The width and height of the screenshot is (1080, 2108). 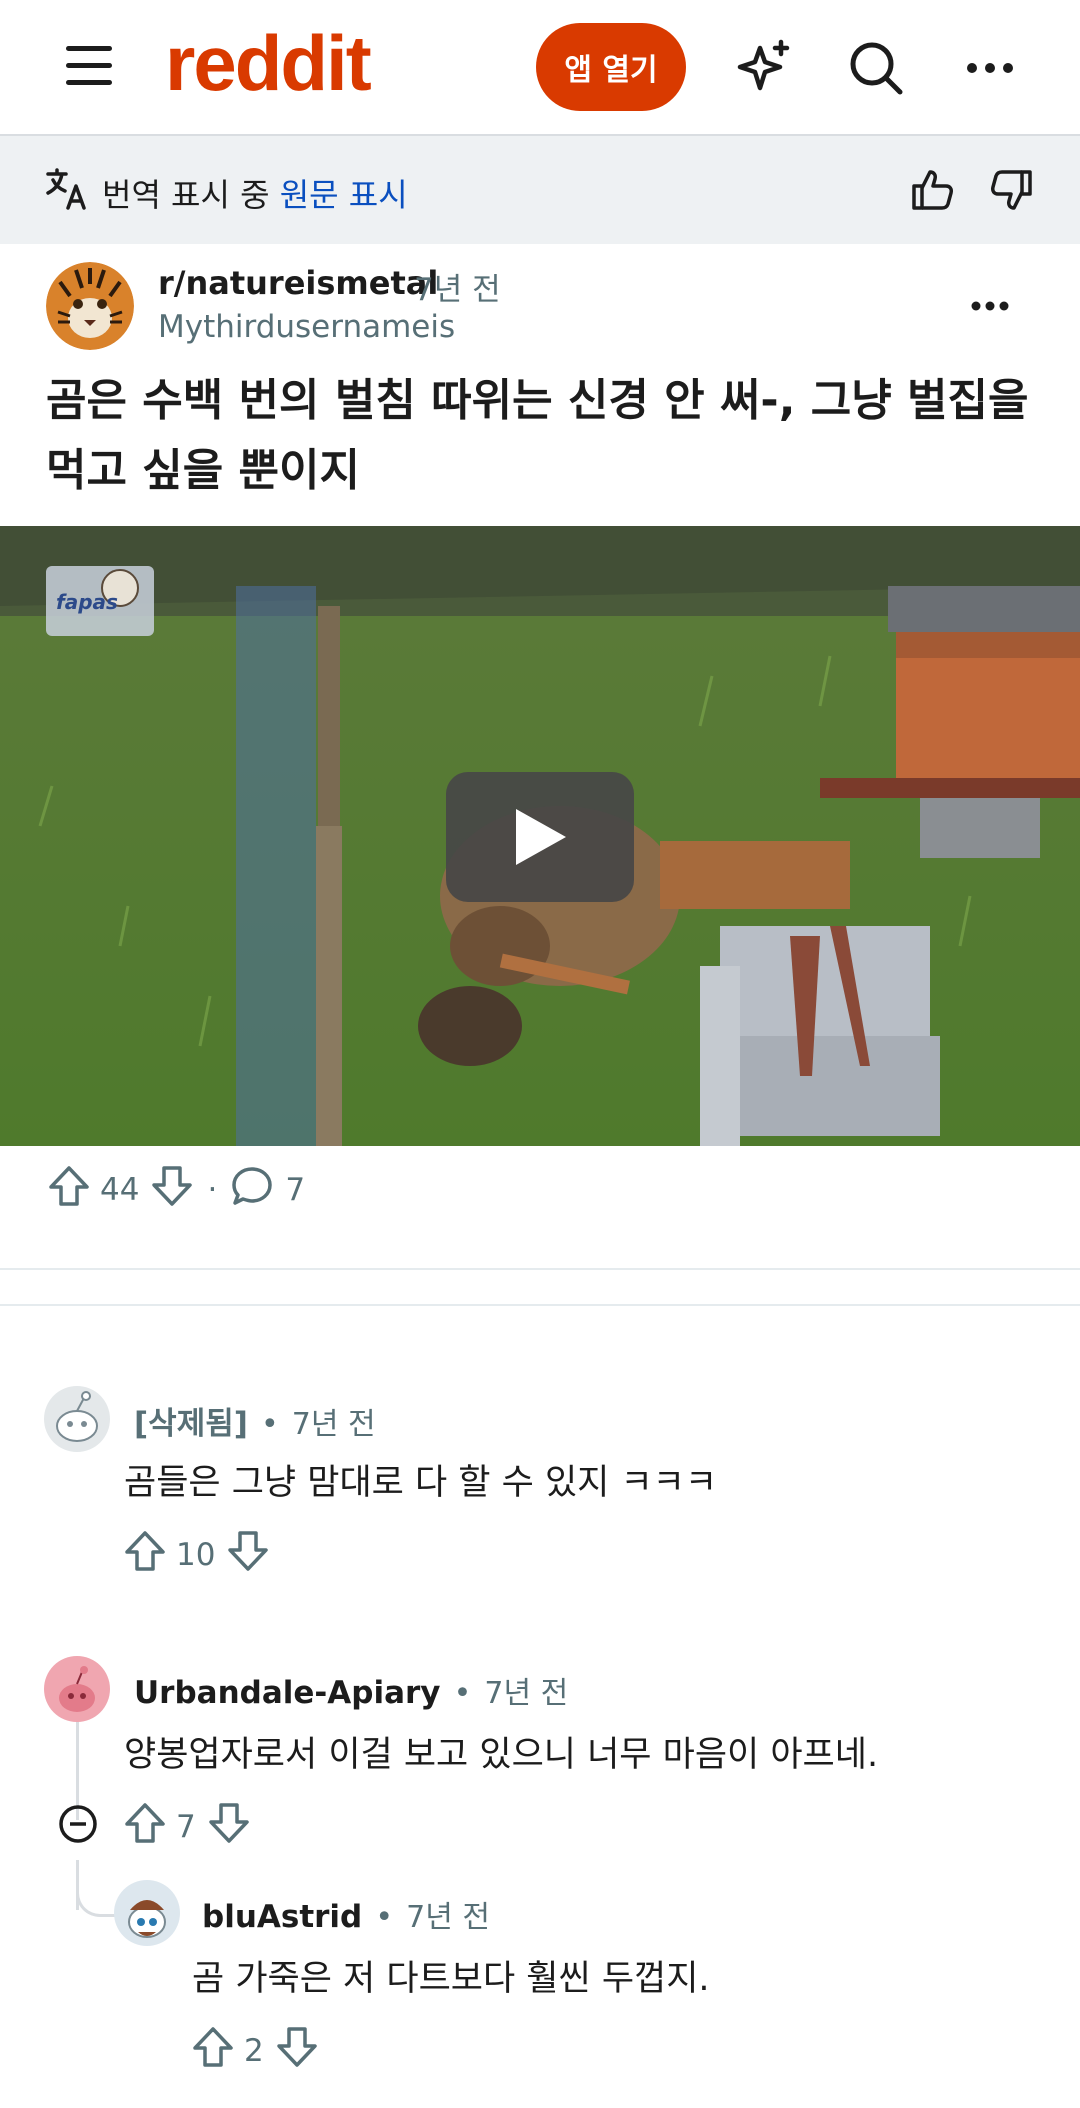 I want to click on sparkle-icon, so click(x=764, y=68).